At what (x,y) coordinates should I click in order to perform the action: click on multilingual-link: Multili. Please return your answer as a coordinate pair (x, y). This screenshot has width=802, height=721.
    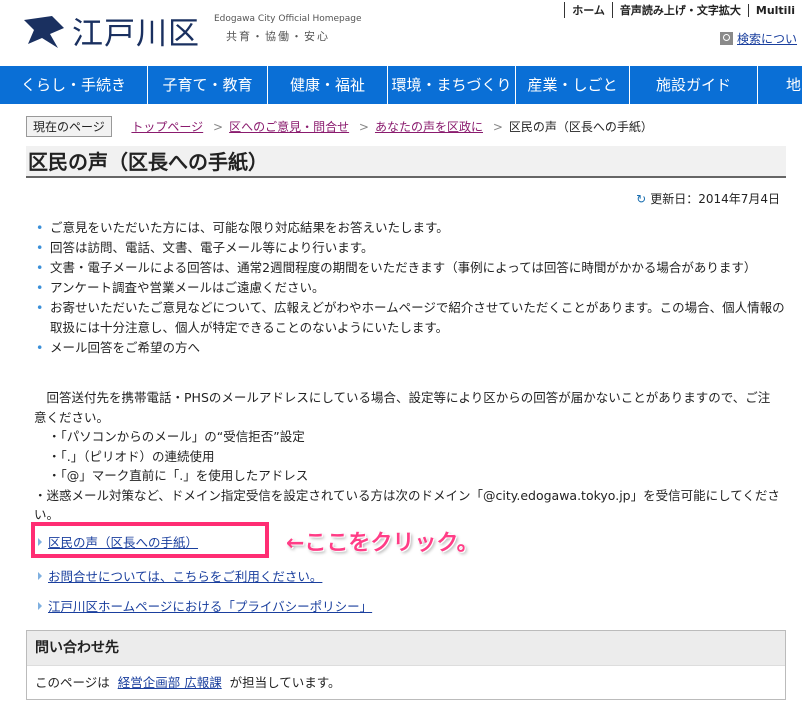
    Looking at the image, I should click on (774, 10).